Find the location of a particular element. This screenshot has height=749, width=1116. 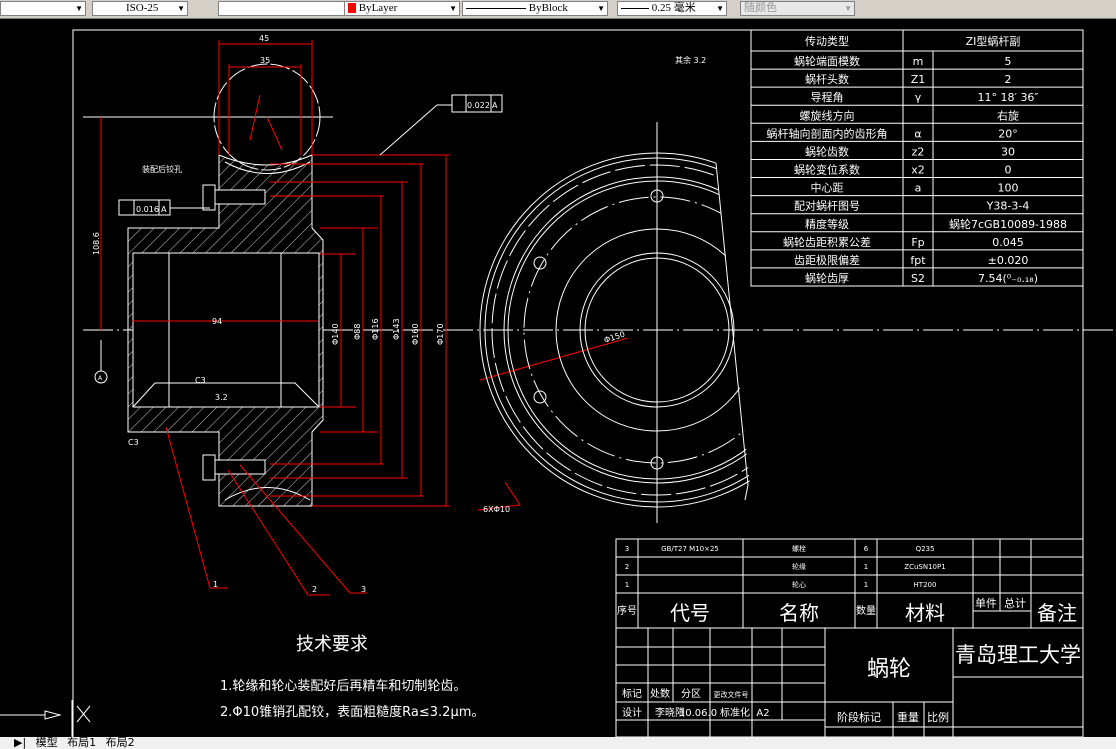

param-symbol: Z1 is located at coordinates (918, 79).